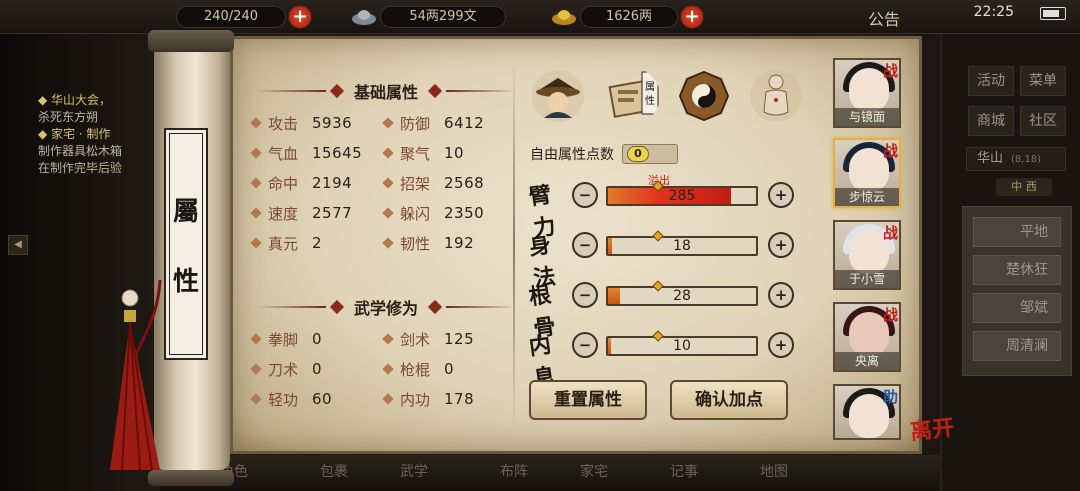 The width and height of the screenshot is (1080, 491). What do you see at coordinates (776, 96) in the screenshot?
I see `meridian-tab-icon` at bounding box center [776, 96].